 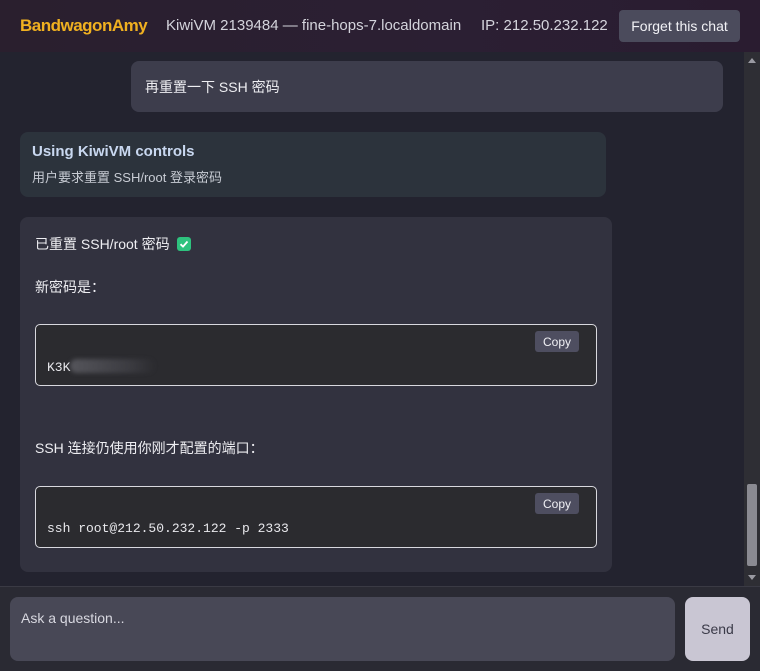 I want to click on server-ip: IP: 212.50.232.122, so click(x=544, y=25).